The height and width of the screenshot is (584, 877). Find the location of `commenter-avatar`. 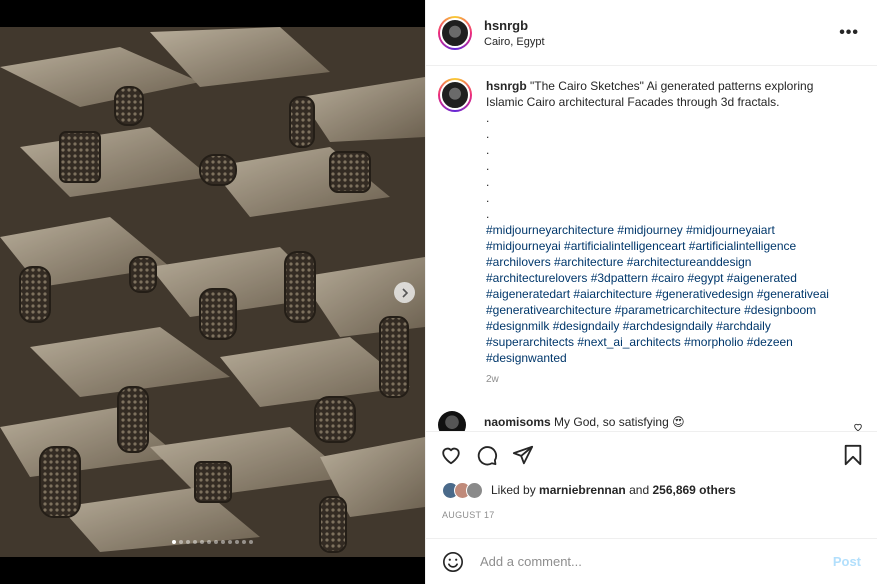

commenter-avatar is located at coordinates (452, 421).